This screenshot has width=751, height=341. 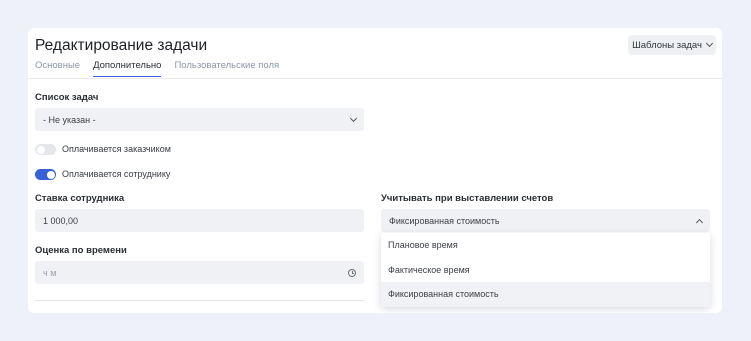 I want to click on time-estimate-label: Оценка по времени, so click(x=81, y=250).